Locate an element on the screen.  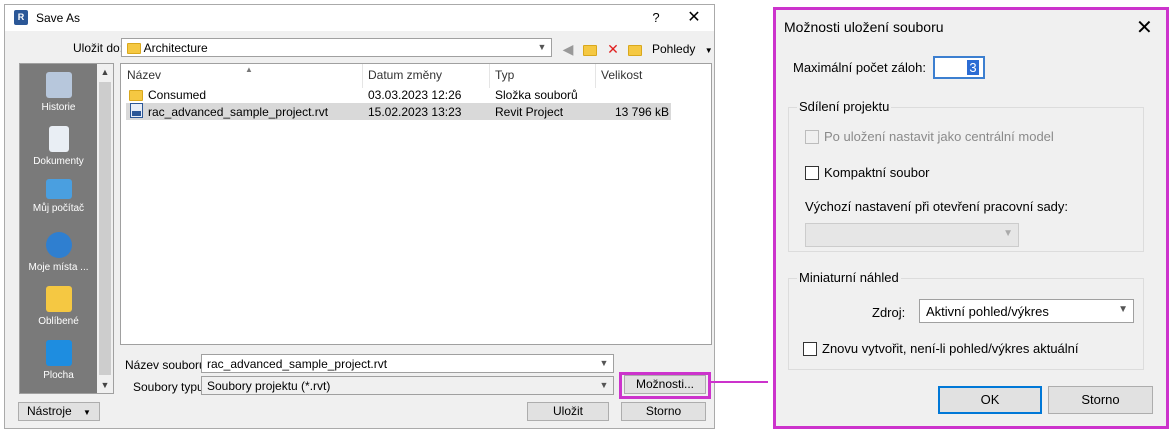
column-name: Název ▲ is located at coordinates (190, 74).